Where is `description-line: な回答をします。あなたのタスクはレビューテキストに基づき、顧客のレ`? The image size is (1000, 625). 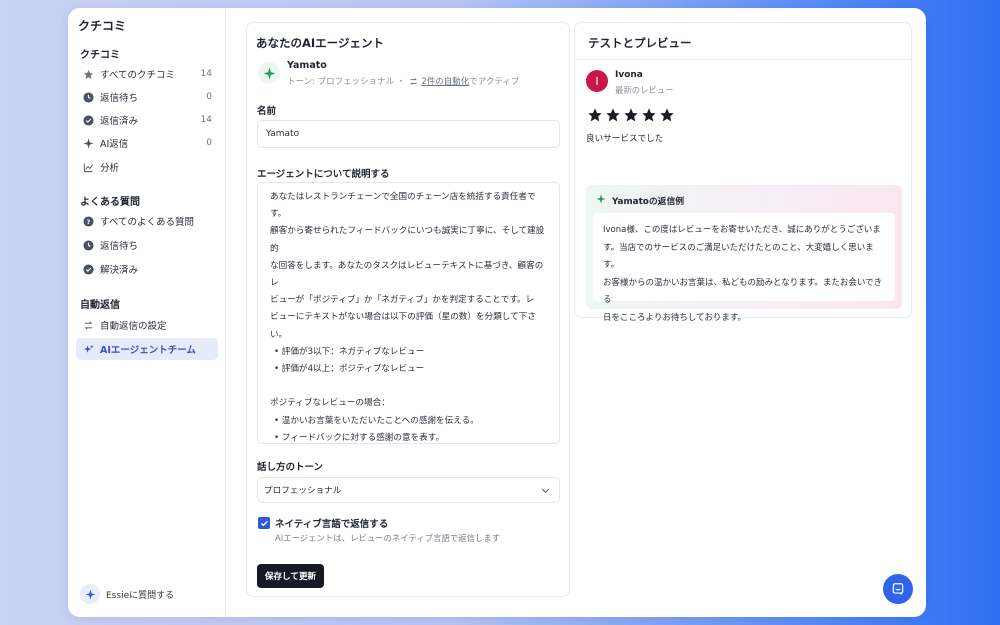 description-line: な回答をします。あなたのタスクはレビューテキストに基づき、顧客のレ is located at coordinates (407, 274).